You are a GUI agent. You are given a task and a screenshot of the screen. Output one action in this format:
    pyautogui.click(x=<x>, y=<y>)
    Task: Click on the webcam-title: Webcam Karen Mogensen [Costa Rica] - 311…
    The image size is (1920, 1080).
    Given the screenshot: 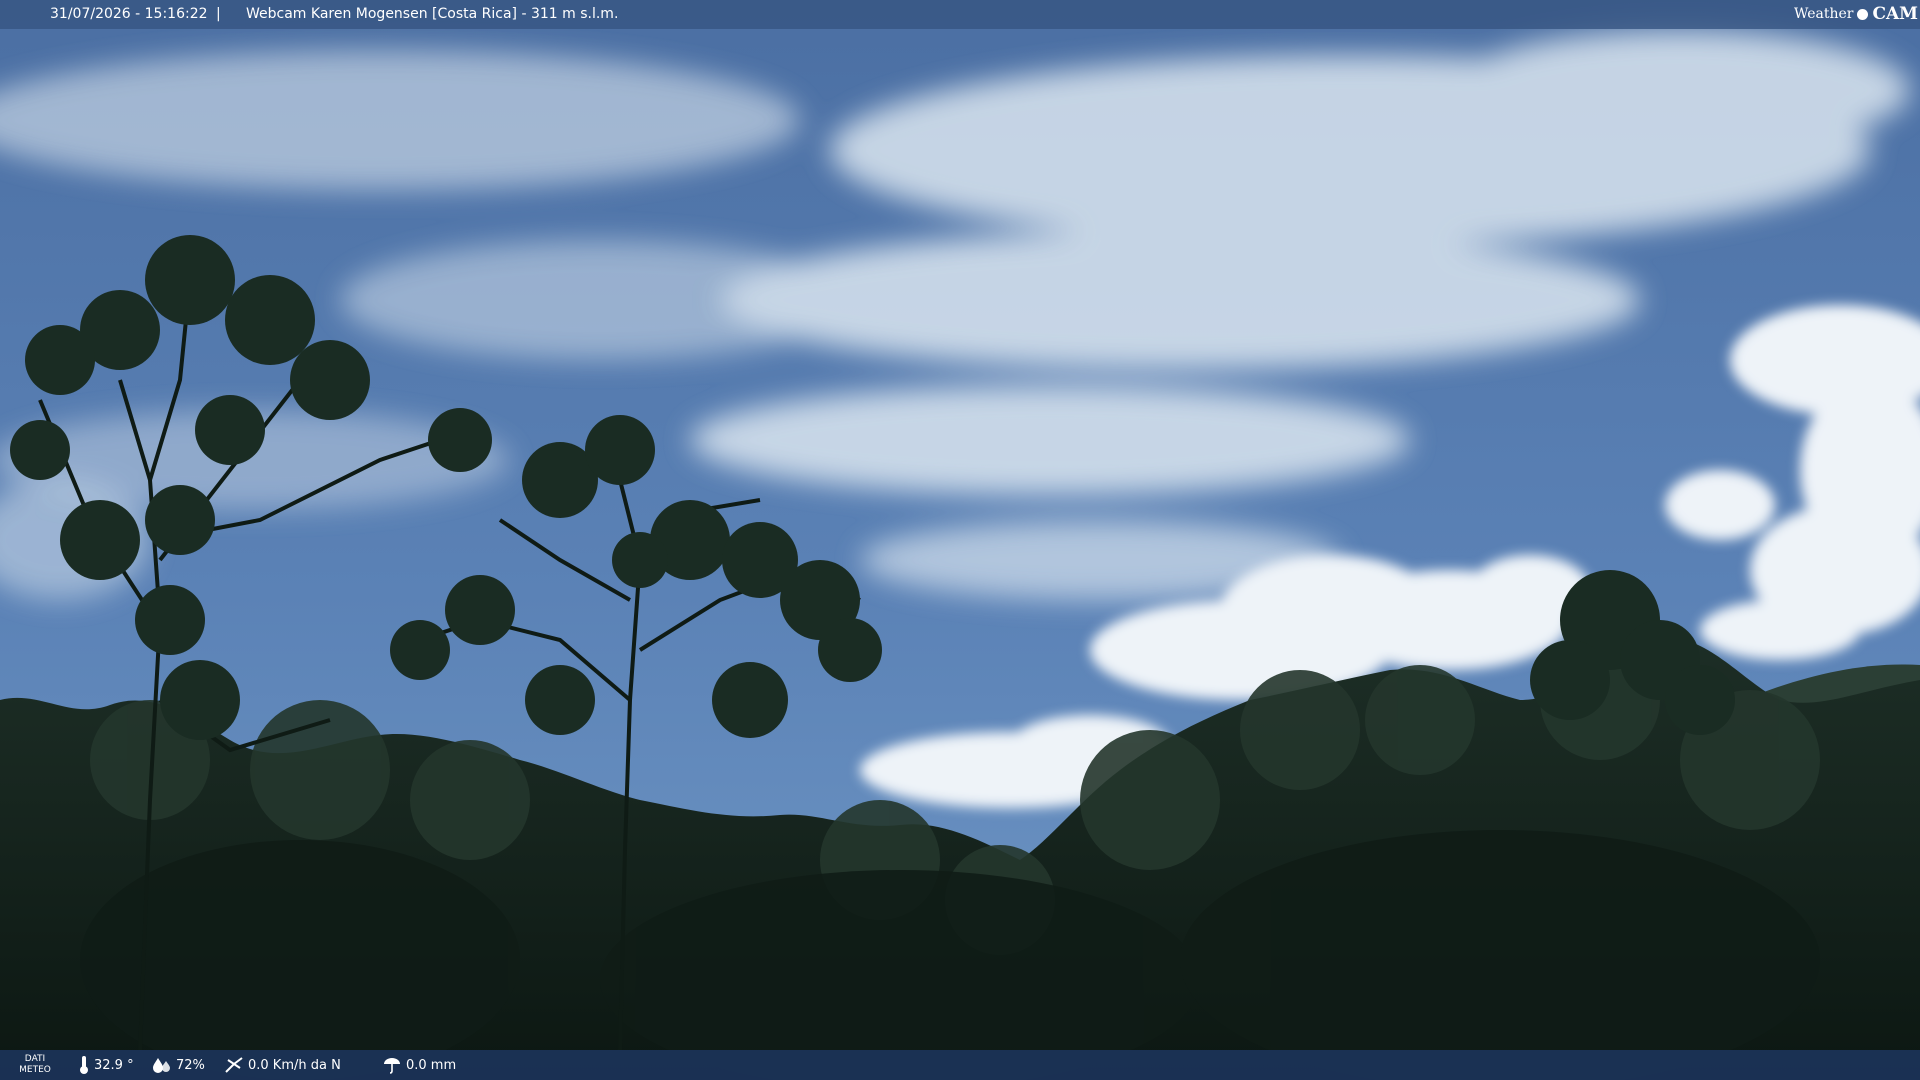 What is the action you would take?
    pyautogui.click(x=432, y=14)
    